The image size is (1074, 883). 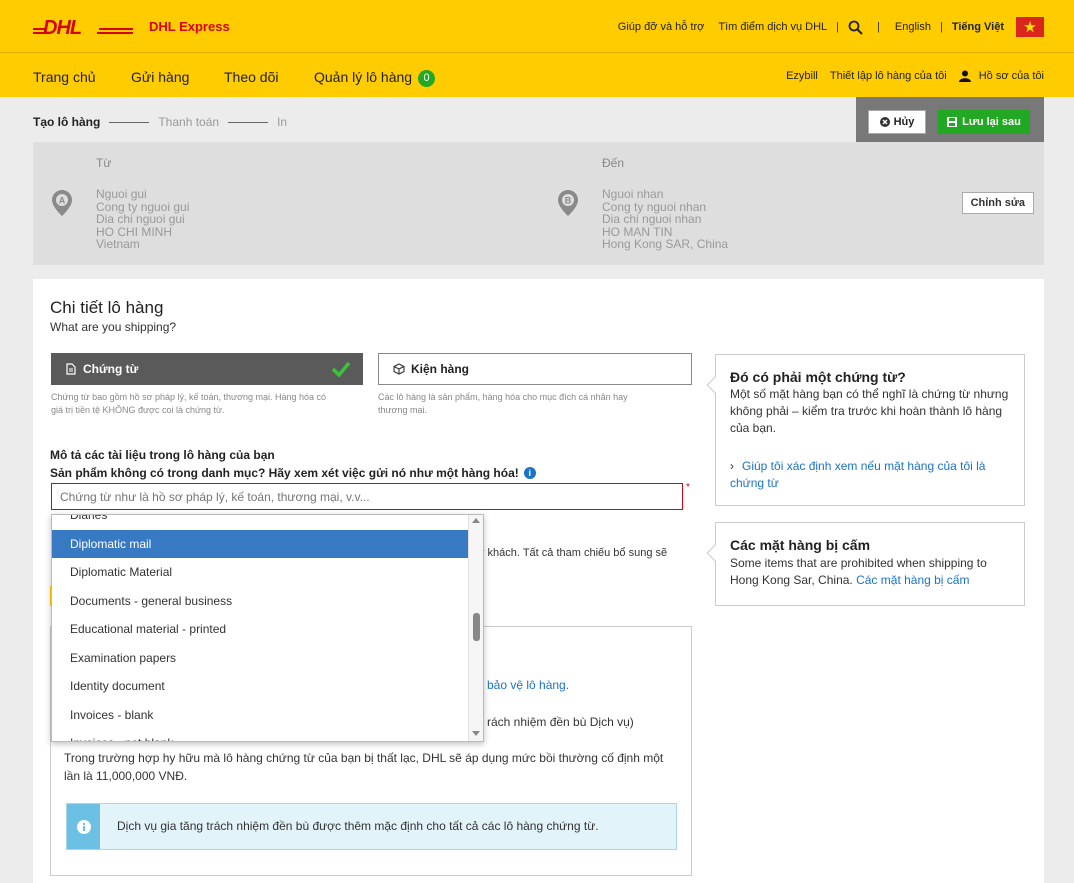 I want to click on section-subtitle: What are you shipping?, so click(x=113, y=327).